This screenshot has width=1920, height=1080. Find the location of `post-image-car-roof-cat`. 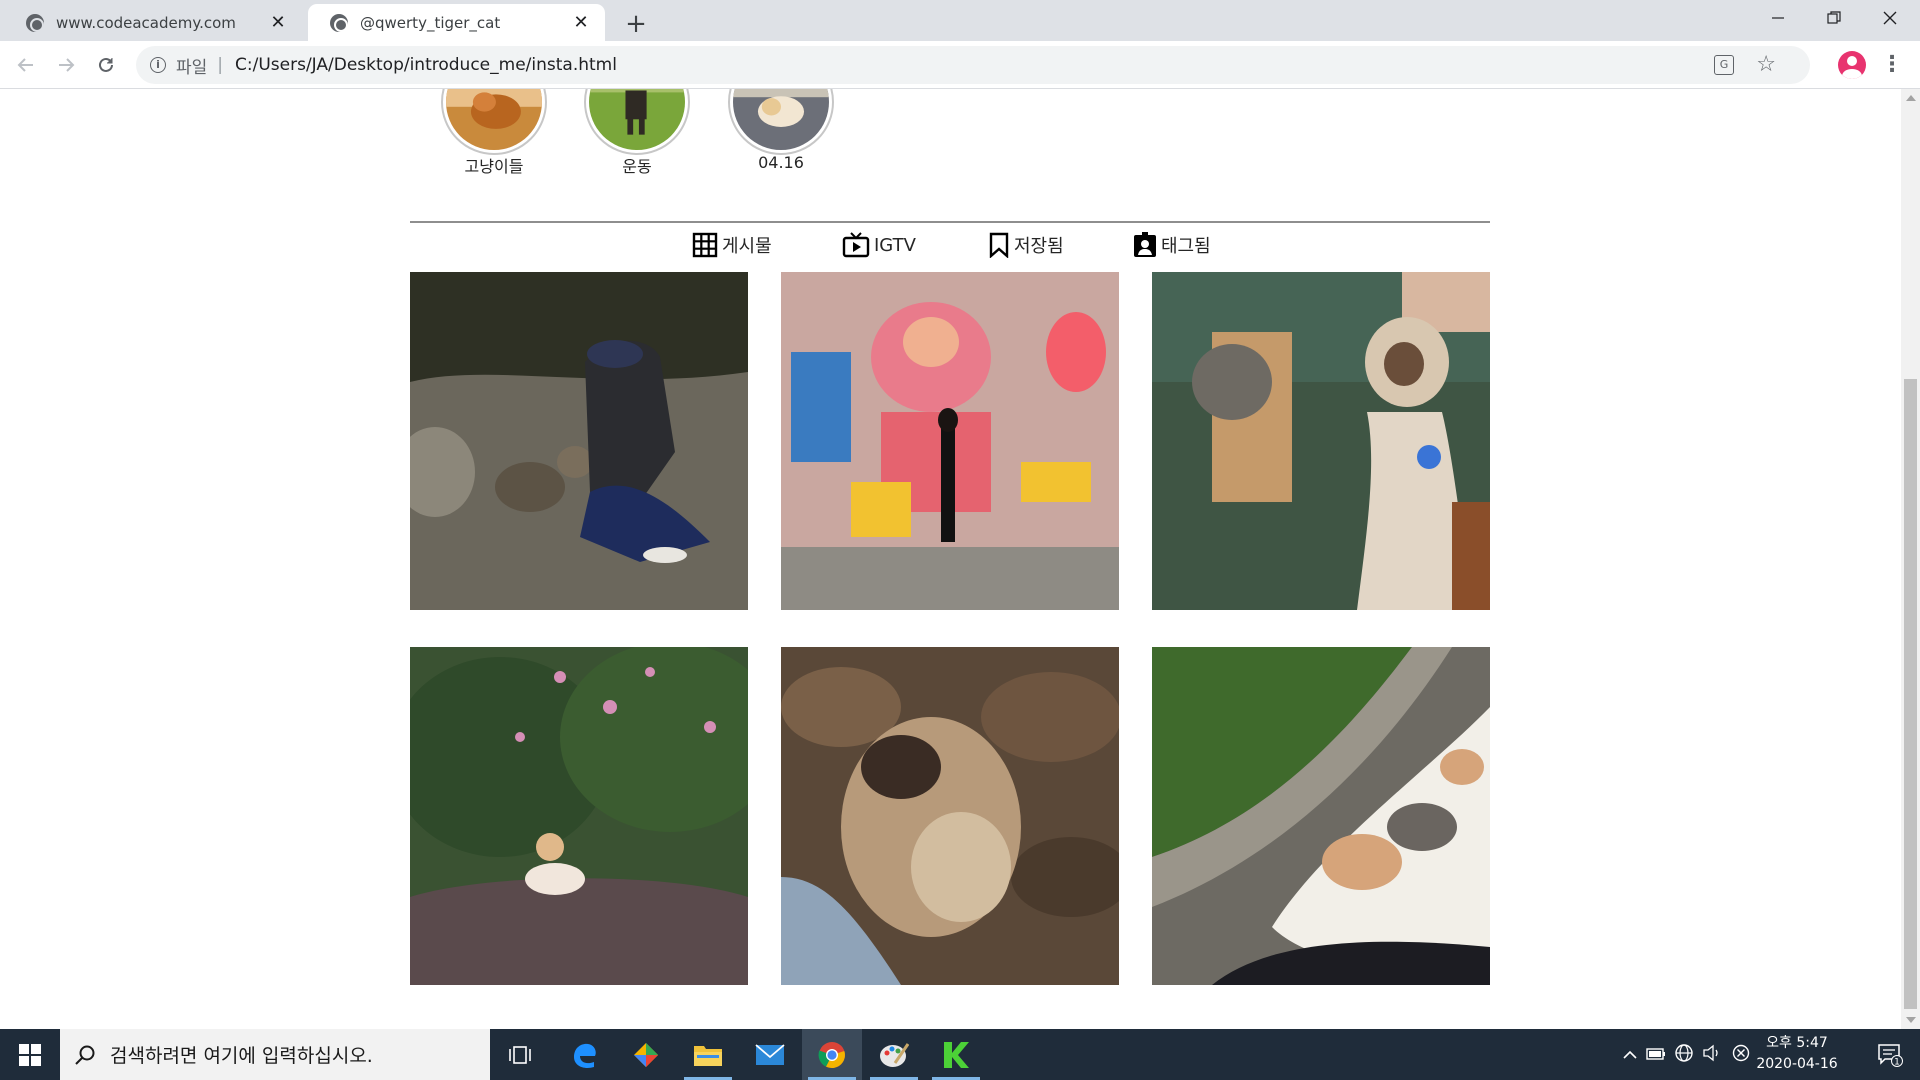

post-image-car-roof-cat is located at coordinates (579, 816).